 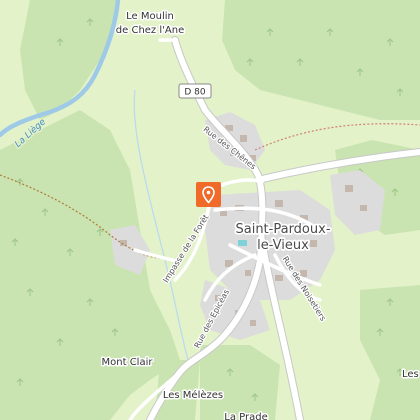 I want to click on road-shield-label: D 80, so click(x=195, y=93).